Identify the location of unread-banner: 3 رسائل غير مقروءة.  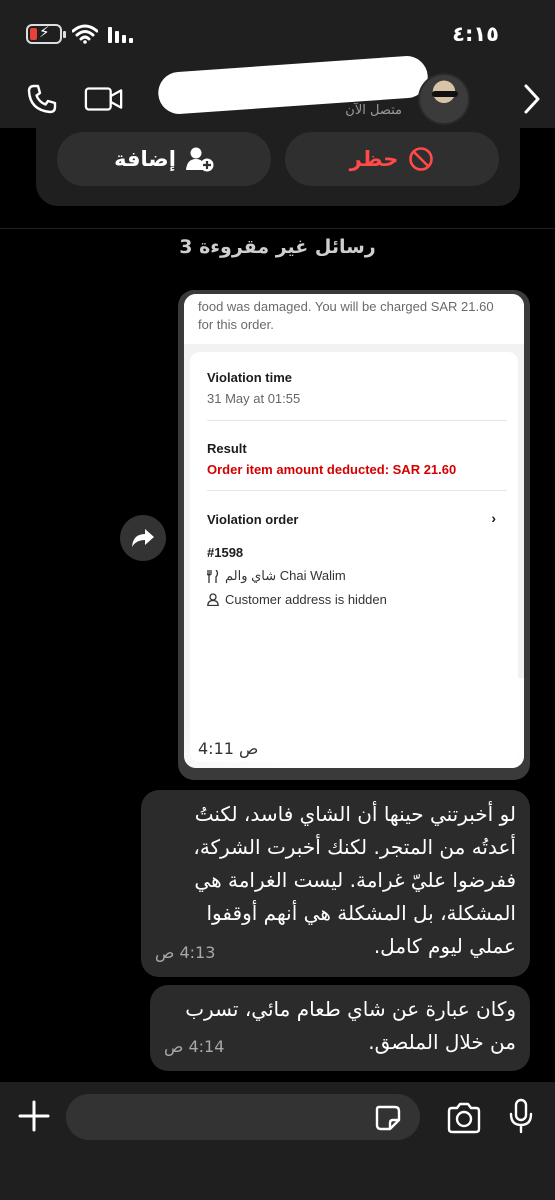
(277, 247).